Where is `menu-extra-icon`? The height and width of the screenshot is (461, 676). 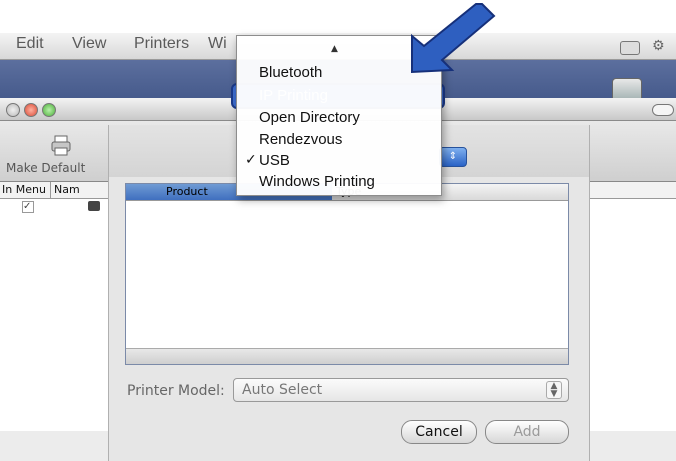
menu-extra-icon is located at coordinates (630, 48).